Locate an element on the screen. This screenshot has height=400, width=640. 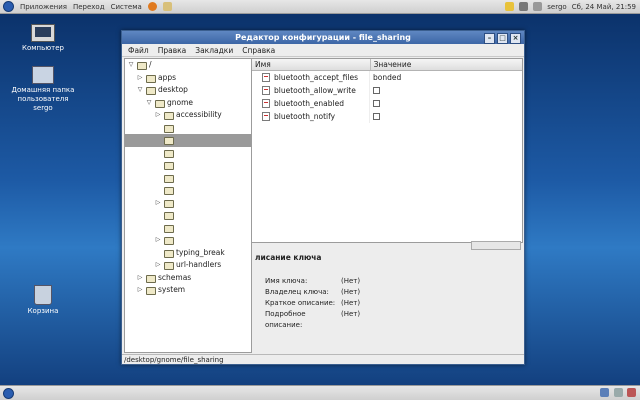
tree-node: ▽ gnome is located at coordinates (188, 103).